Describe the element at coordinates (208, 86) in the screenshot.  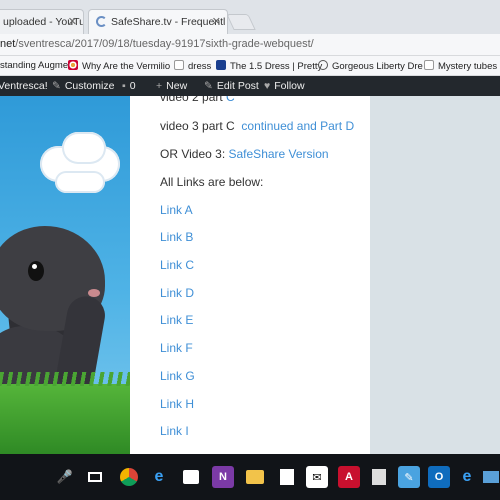
I see `pencil-icon: ✎` at that location.